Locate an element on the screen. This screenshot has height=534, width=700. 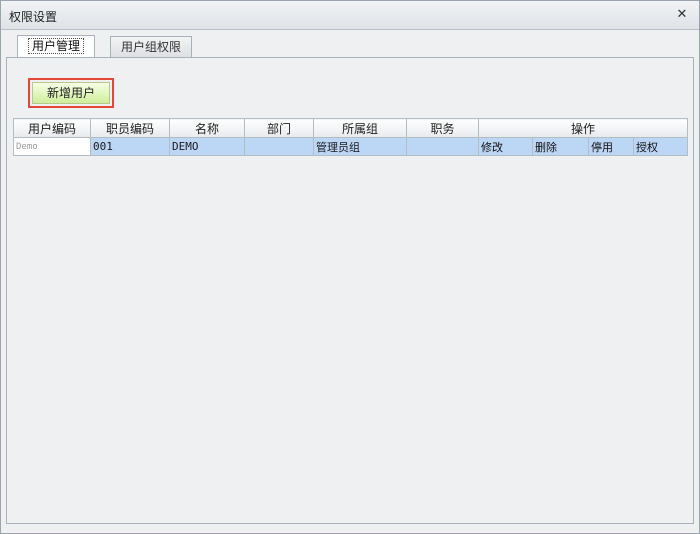
column-header-department: 部门 is located at coordinates (279, 128).